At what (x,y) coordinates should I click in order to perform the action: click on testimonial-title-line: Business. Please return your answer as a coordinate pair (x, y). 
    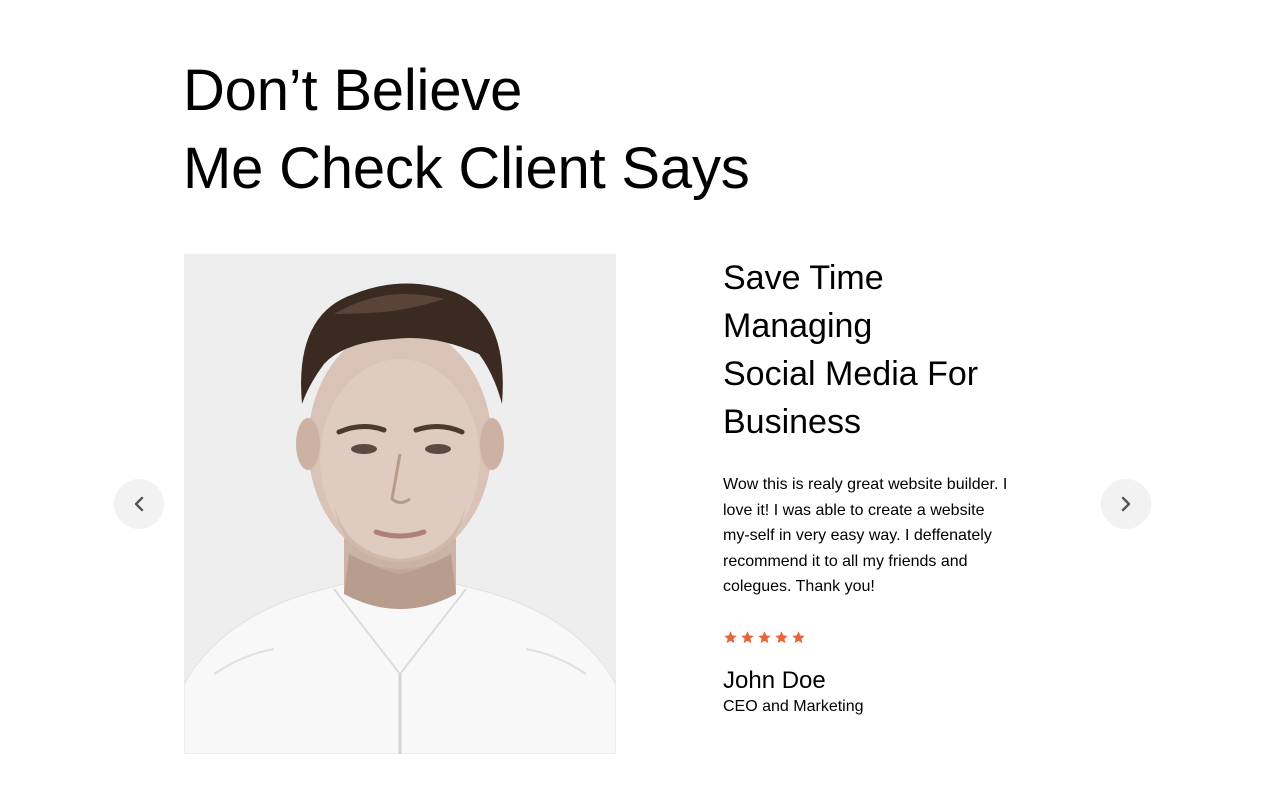
    Looking at the image, I should click on (792, 422).